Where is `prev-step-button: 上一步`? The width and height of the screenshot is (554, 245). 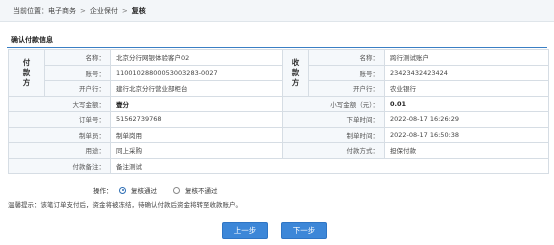
prev-step-button: 上一步 is located at coordinates (245, 230).